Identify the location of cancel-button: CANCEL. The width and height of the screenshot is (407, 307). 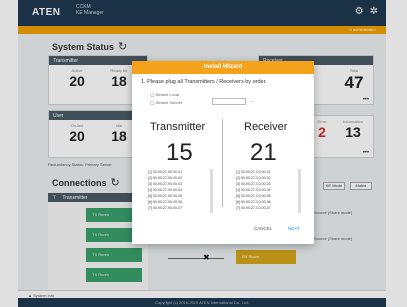
(263, 228).